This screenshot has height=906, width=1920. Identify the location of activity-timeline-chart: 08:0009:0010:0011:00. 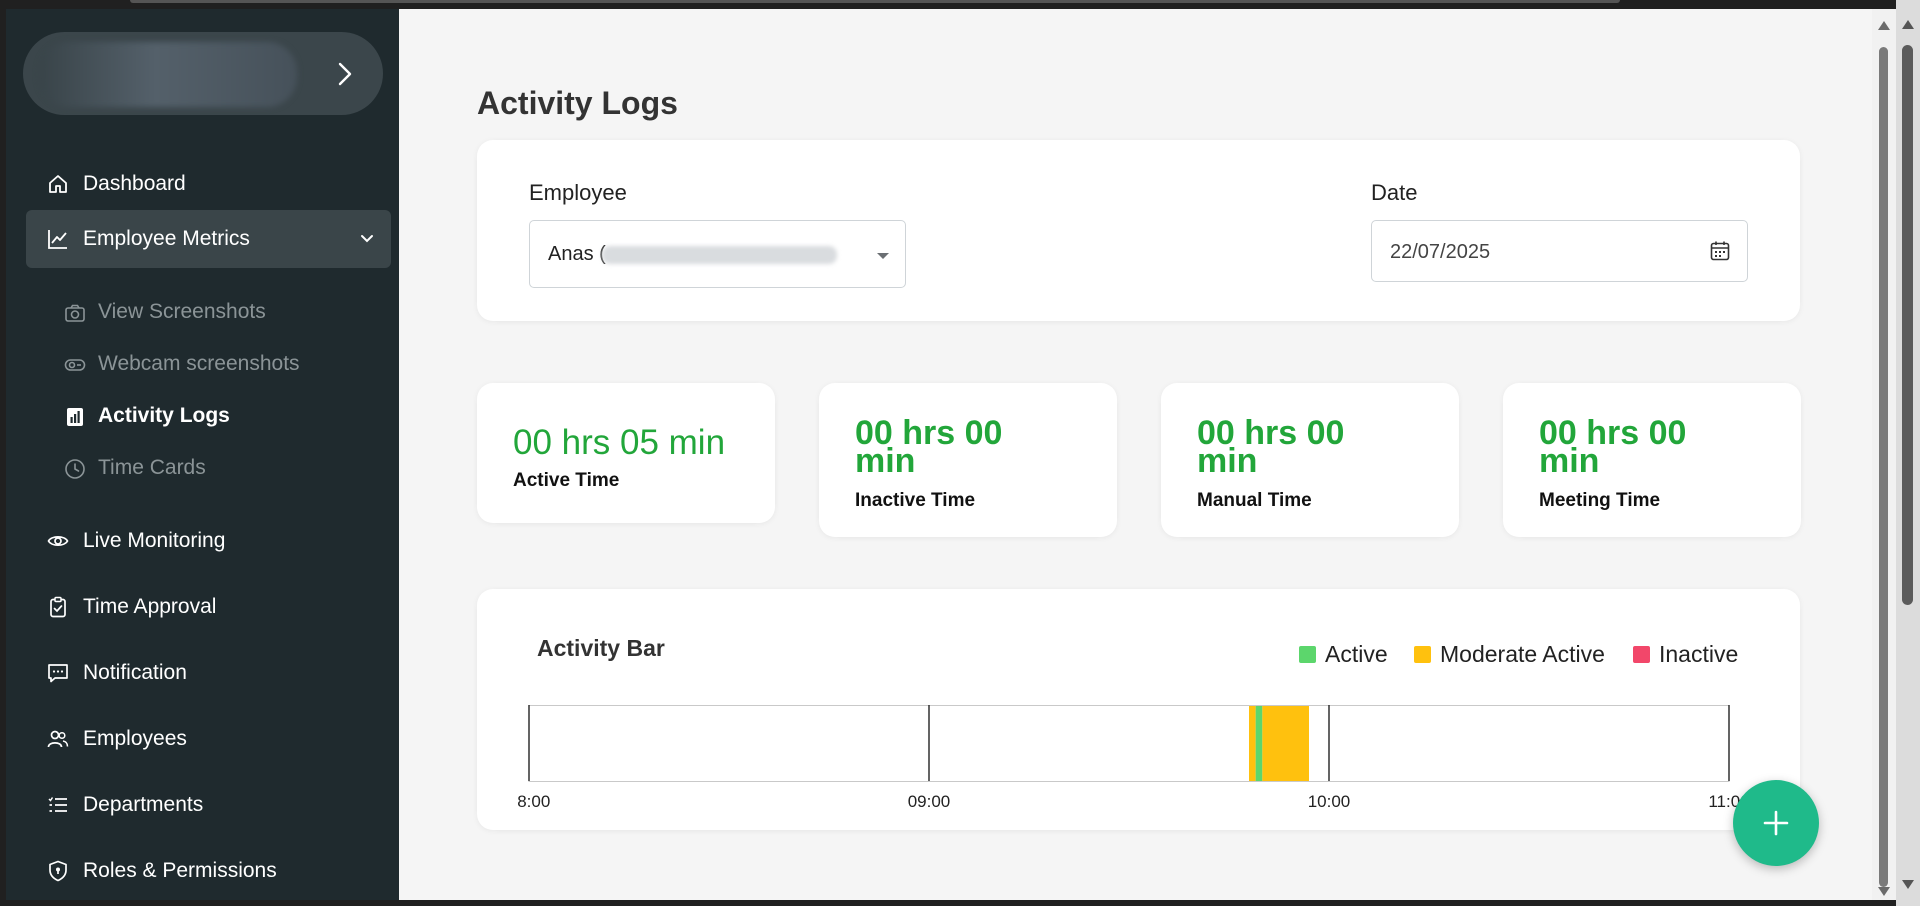
(1133, 758).